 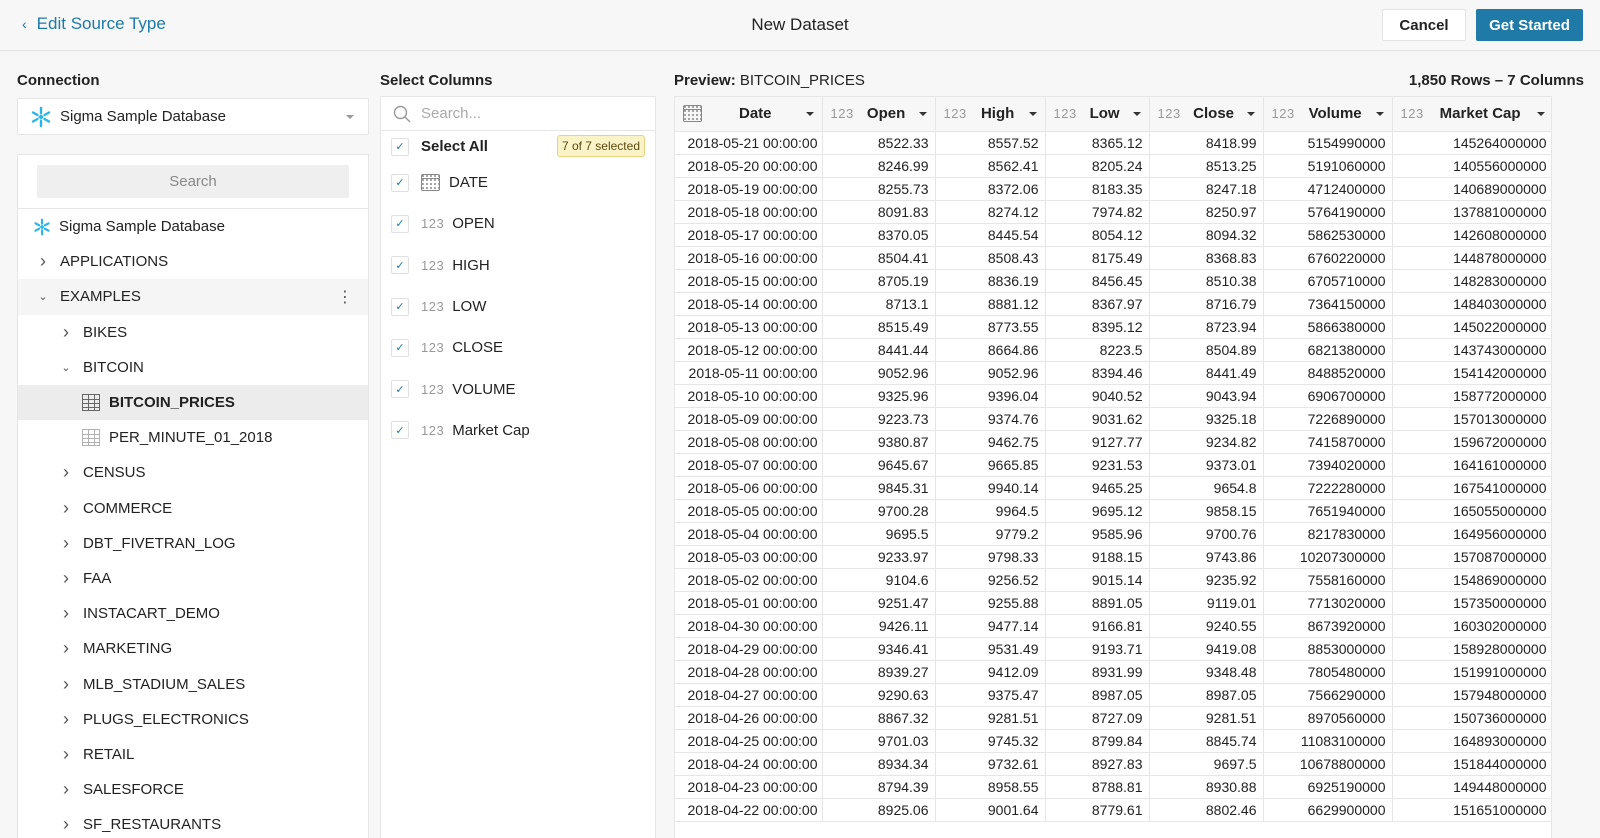 What do you see at coordinates (749, 511) in the screenshot?
I see `table-cell: 2018-05-05 00:00:00` at bounding box center [749, 511].